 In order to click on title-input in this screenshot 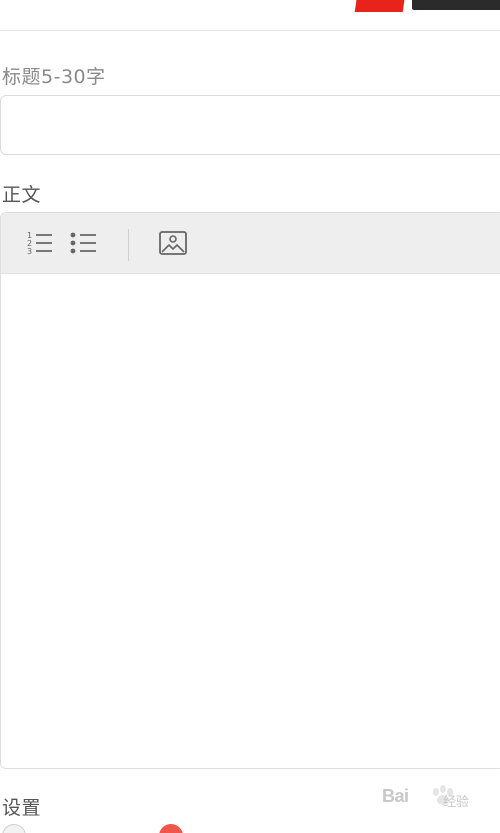, I will do `click(250, 125)`.